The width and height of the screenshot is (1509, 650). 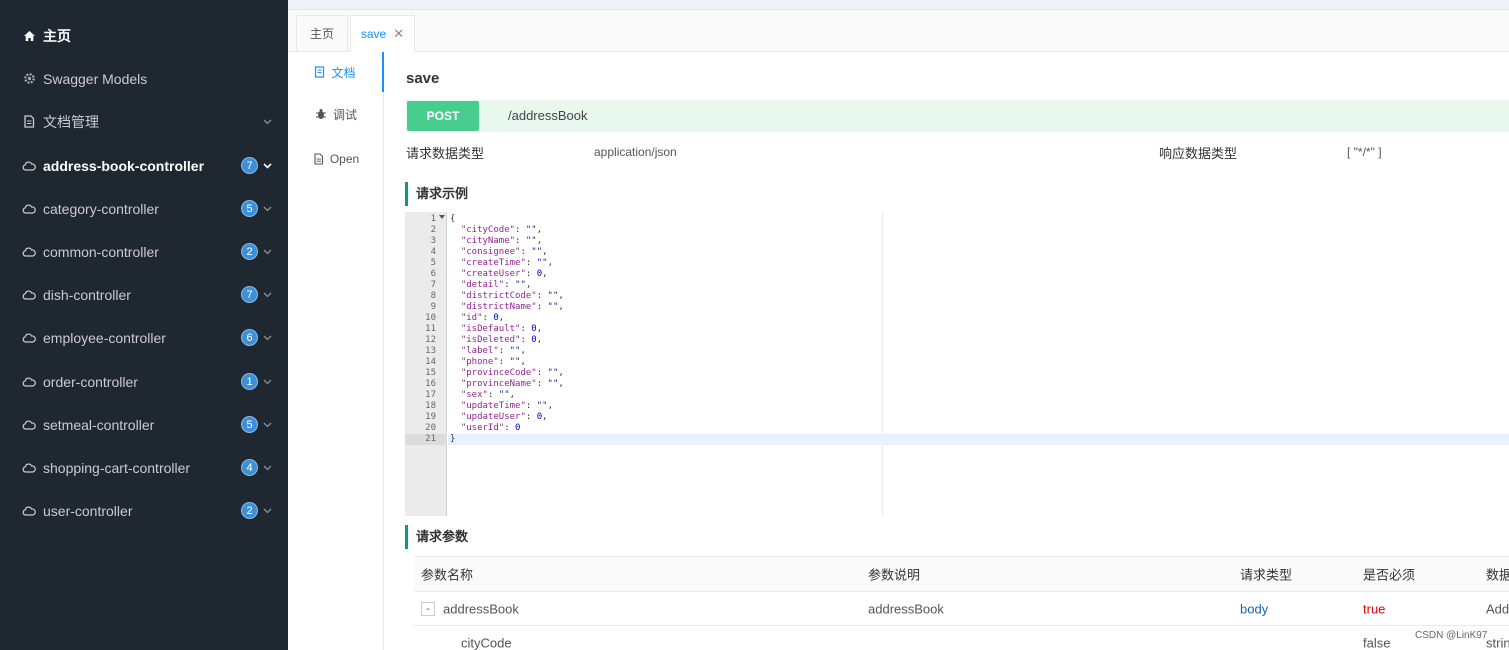 I want to click on line-number: 4, so click(x=433, y=252).